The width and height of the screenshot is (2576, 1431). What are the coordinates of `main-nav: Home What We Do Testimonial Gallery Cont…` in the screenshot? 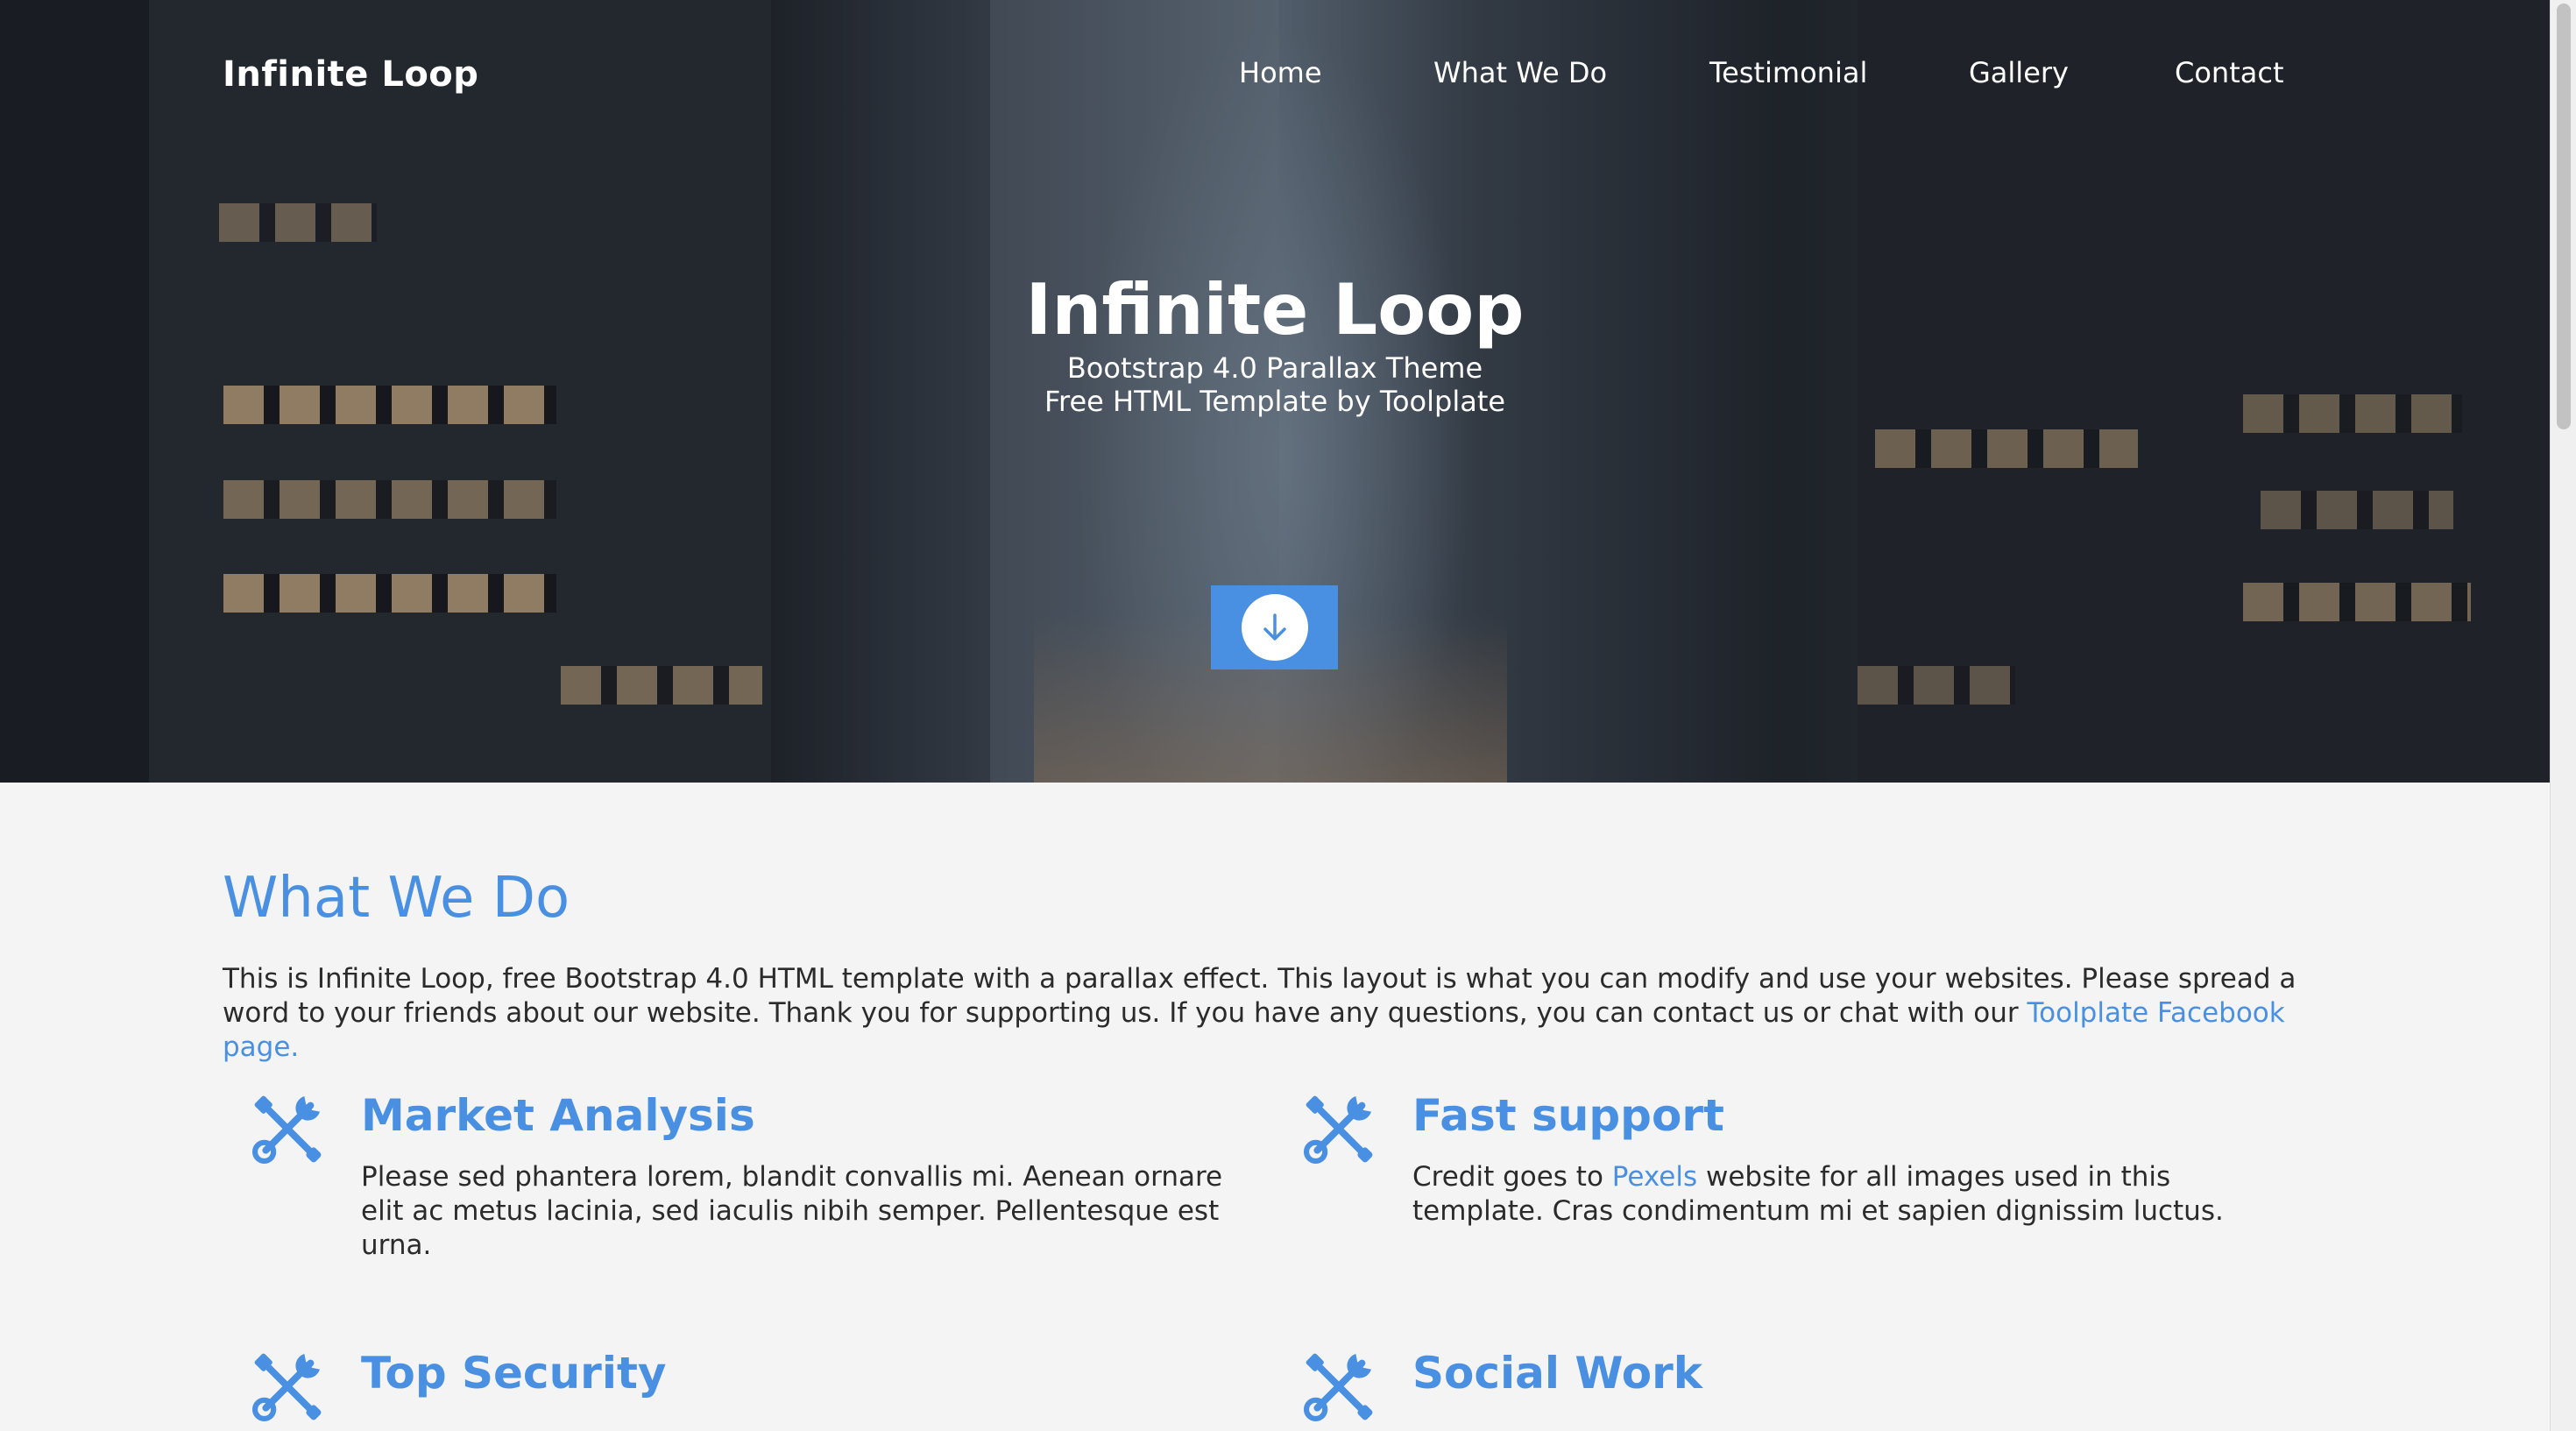 It's located at (1275, 75).